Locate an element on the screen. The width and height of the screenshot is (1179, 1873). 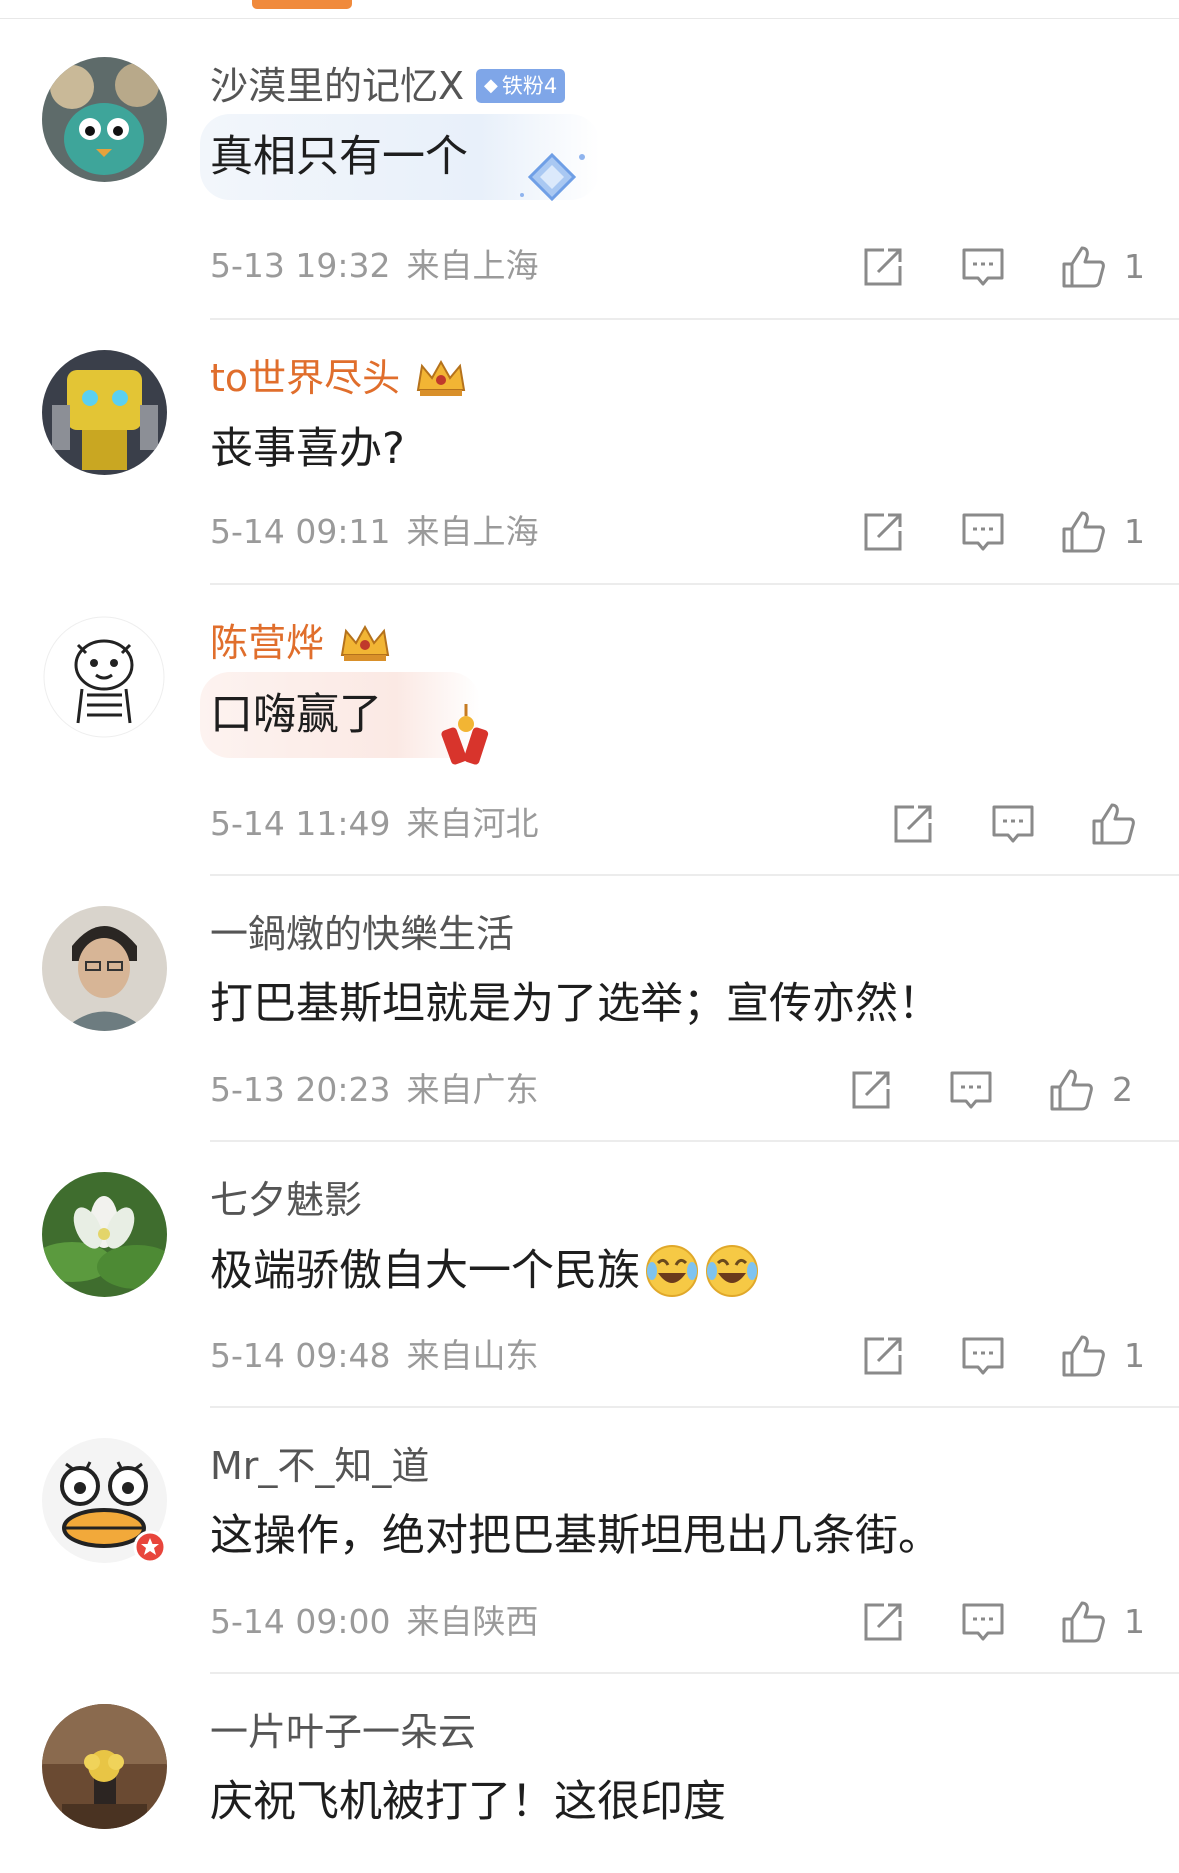
fan-badge: ◆ 铁粉4 is located at coordinates (521, 86).